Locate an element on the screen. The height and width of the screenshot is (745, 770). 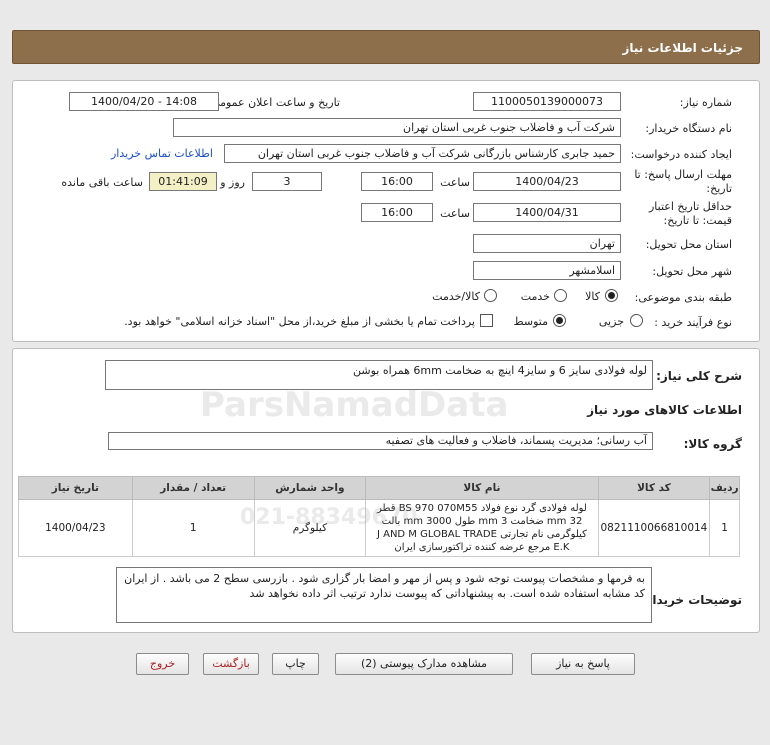
goods-group-label: گروه کالا: is located at coordinates (712, 444).